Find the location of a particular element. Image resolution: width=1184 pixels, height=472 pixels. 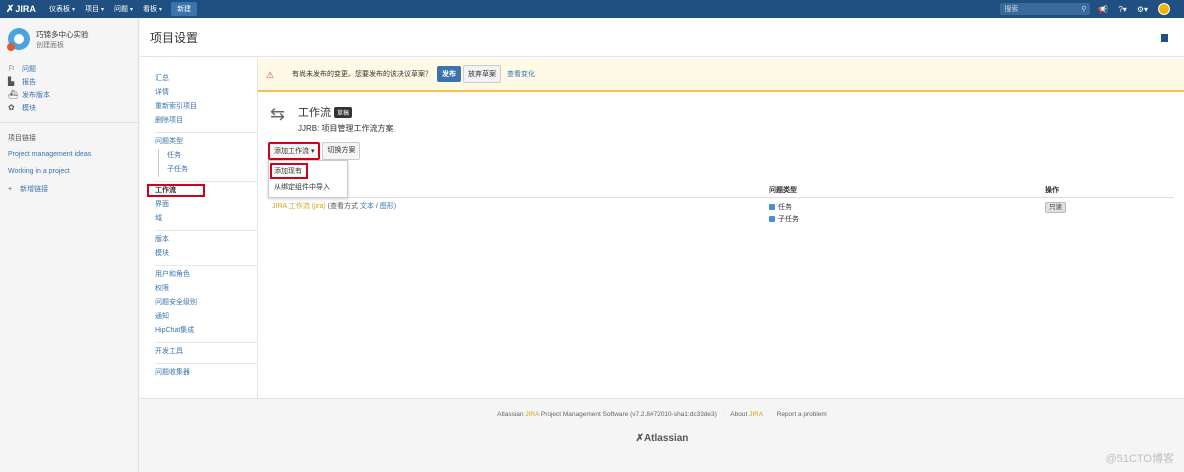

report-problem-link: Report a problem is located at coordinates (802, 414).